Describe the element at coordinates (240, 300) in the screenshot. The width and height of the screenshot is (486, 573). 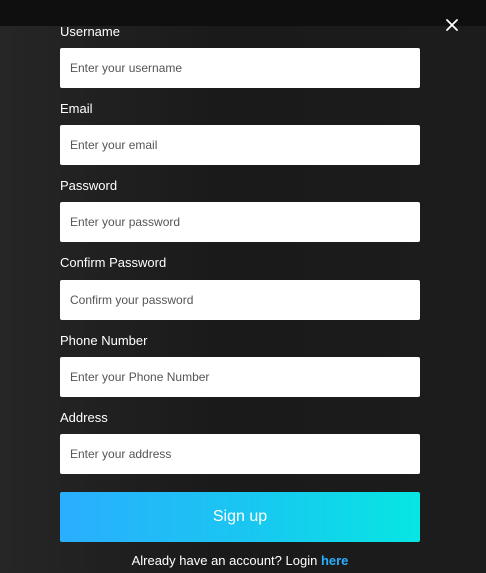
I see `confirm-password-input` at that location.